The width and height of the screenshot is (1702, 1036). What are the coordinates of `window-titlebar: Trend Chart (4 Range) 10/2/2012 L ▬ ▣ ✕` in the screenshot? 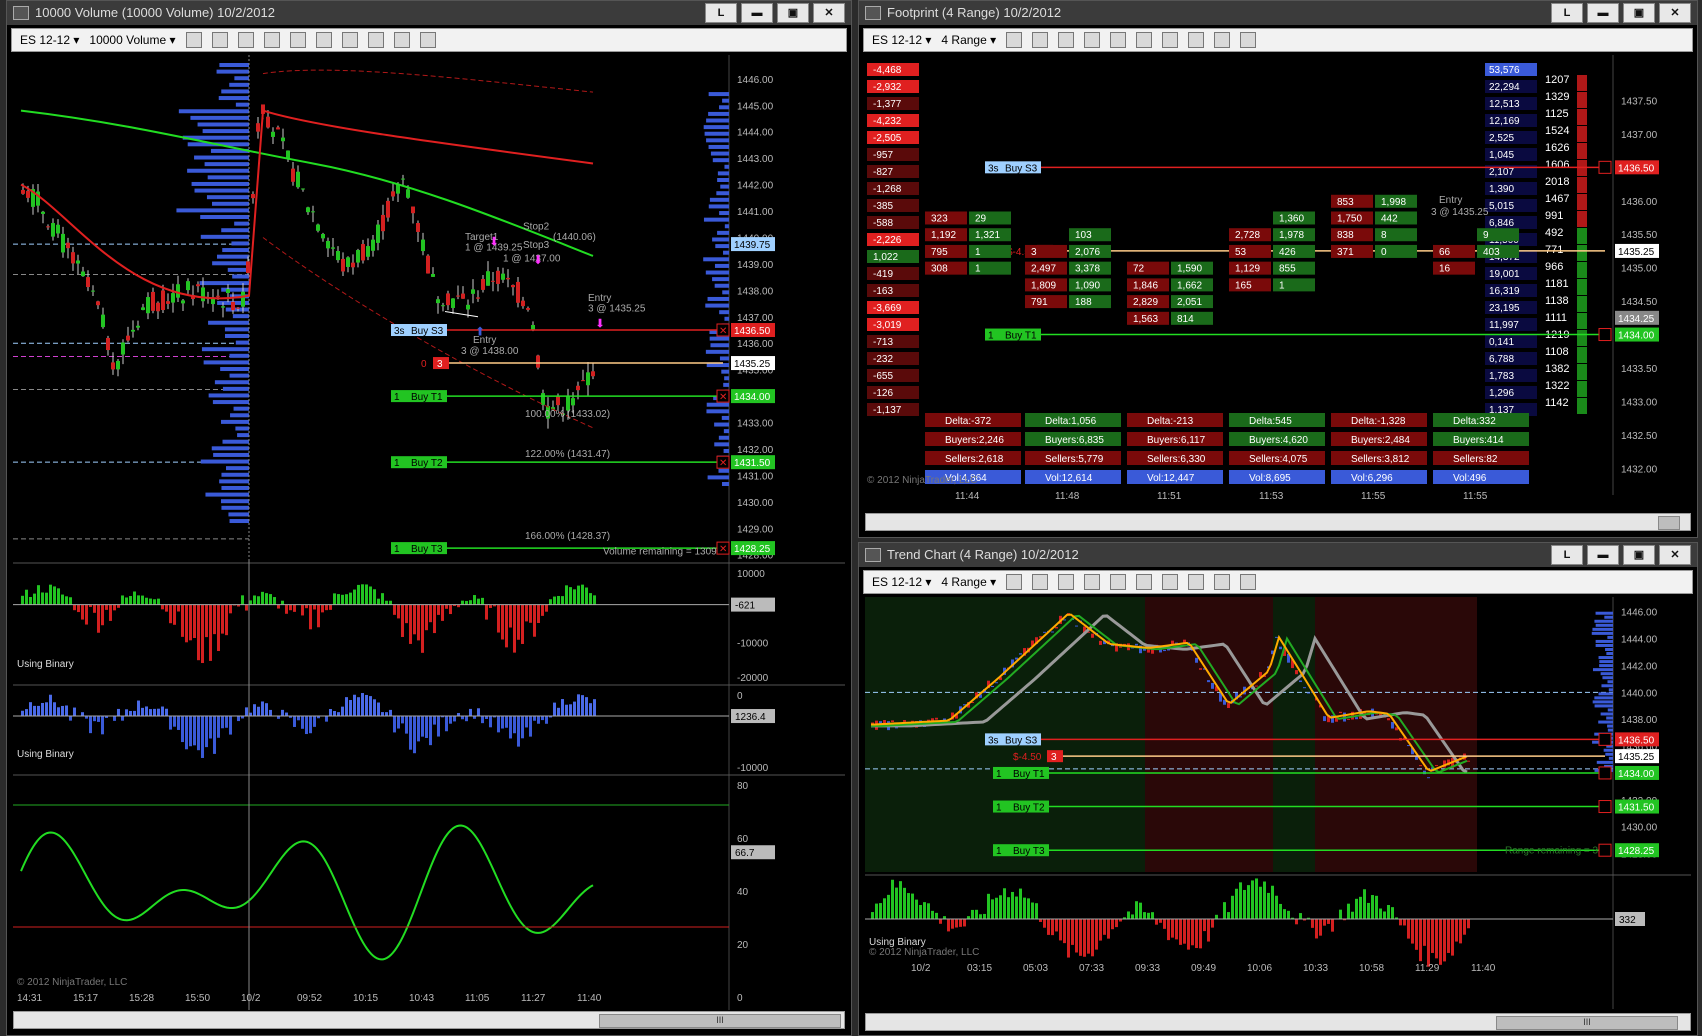 It's located at (1278, 555).